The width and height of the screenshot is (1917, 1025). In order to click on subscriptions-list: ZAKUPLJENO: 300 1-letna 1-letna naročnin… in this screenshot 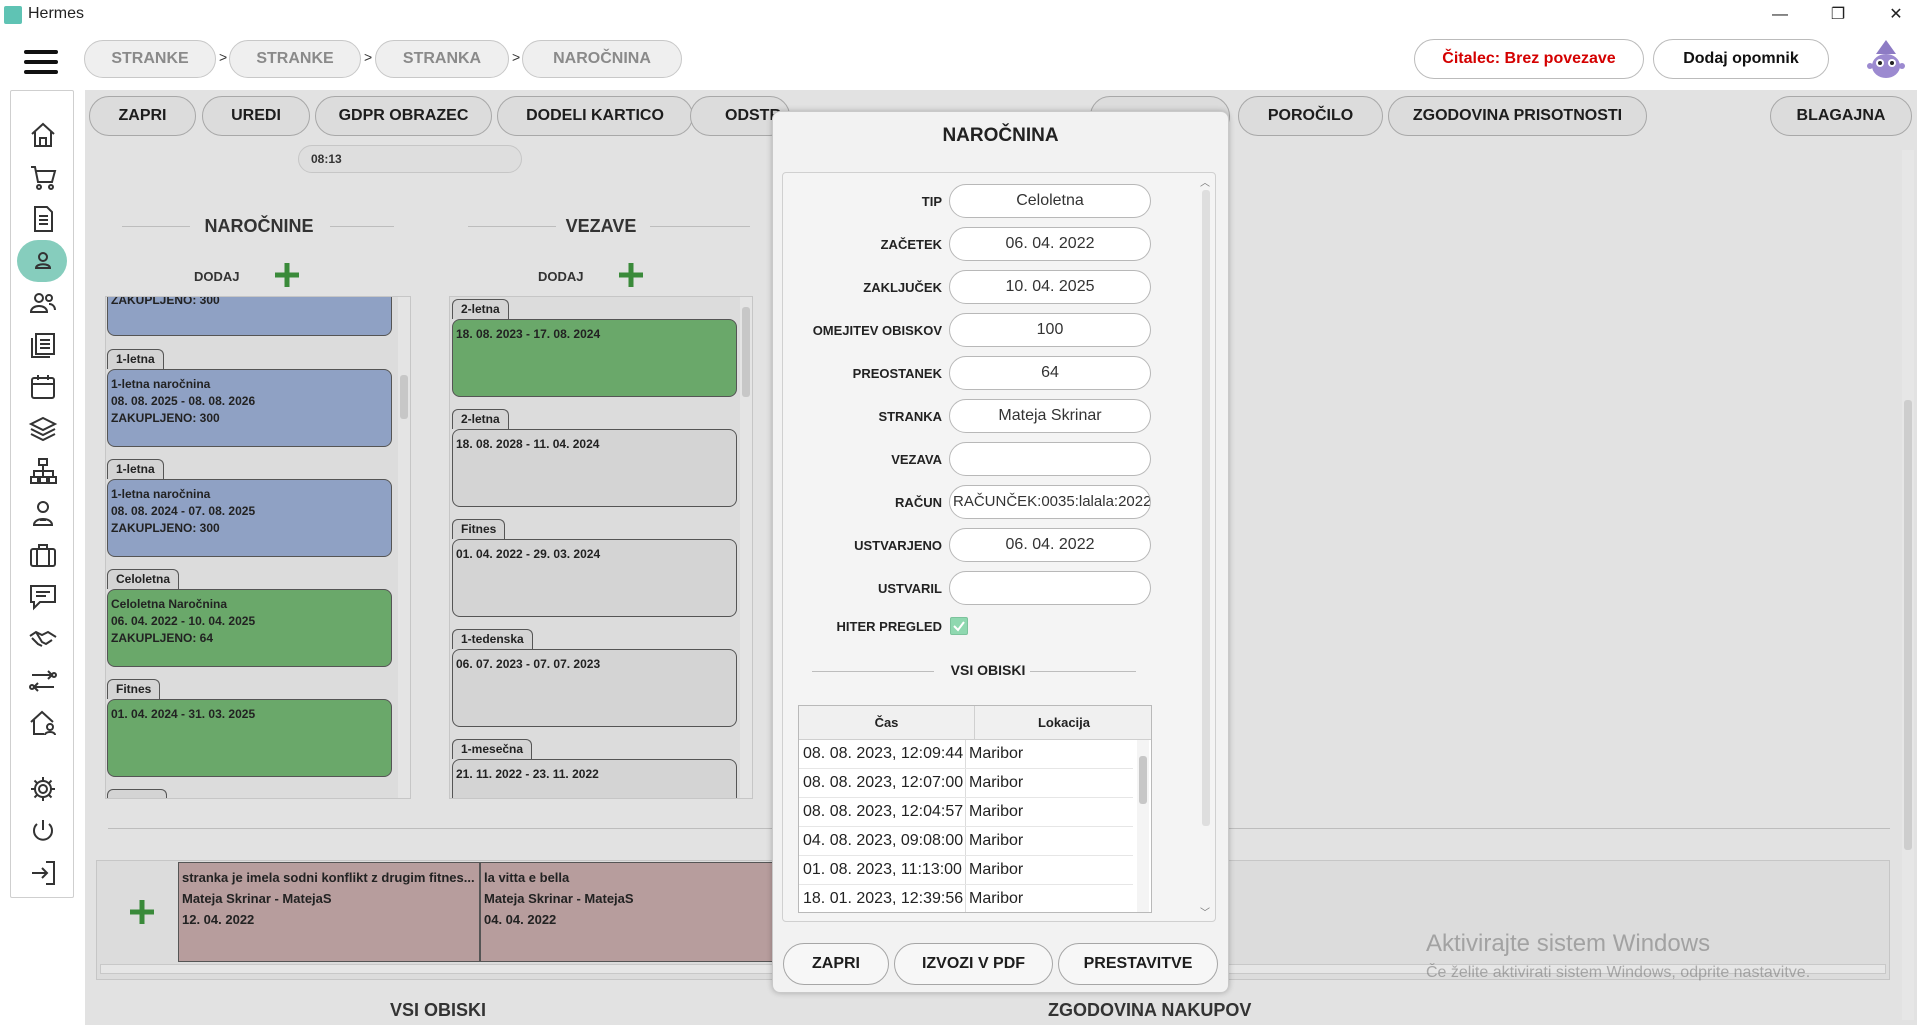, I will do `click(258, 547)`.